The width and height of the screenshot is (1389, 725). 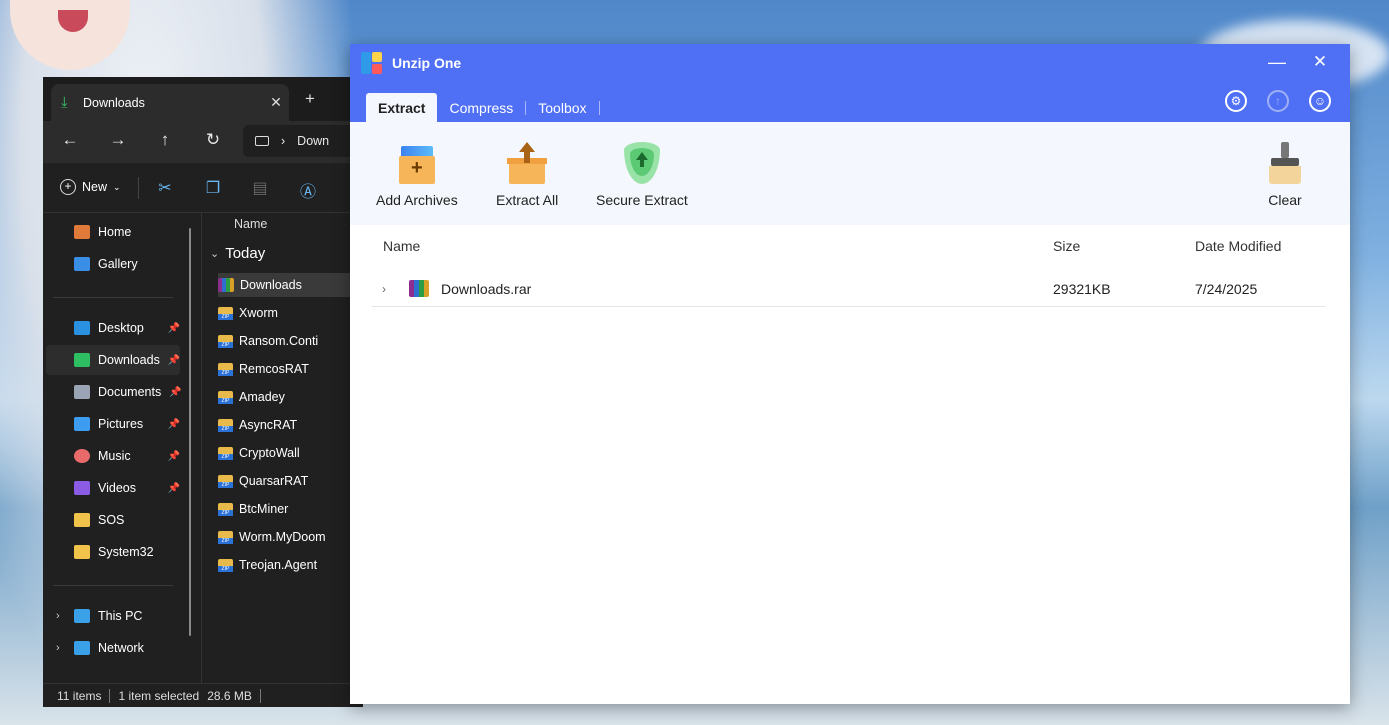 I want to click on column-header-date-modified: Date Modified, so click(x=1238, y=246).